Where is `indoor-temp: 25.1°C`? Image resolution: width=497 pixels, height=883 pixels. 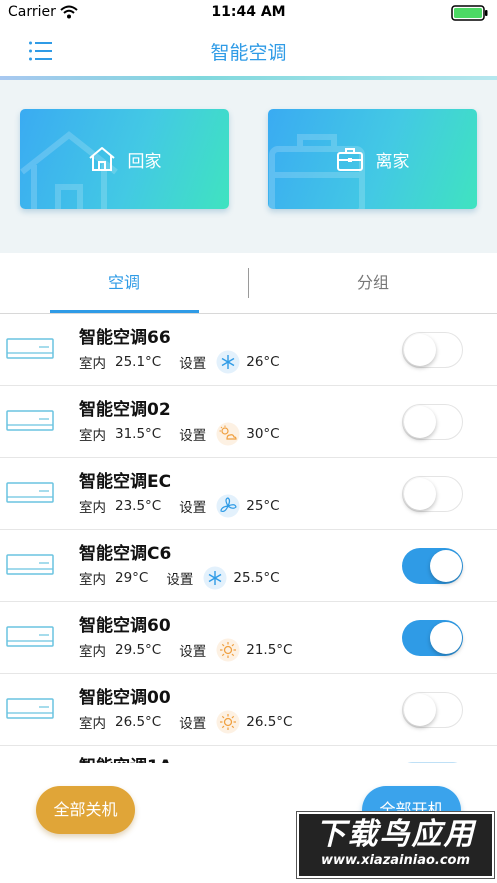 indoor-temp: 25.1°C is located at coordinates (138, 362).